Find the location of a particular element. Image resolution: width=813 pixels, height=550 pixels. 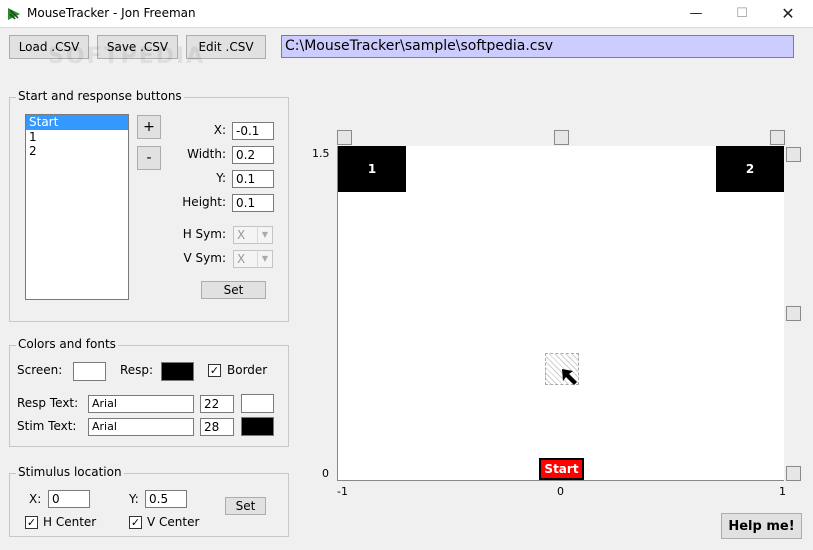

list-item-start: Start is located at coordinates (77, 122).